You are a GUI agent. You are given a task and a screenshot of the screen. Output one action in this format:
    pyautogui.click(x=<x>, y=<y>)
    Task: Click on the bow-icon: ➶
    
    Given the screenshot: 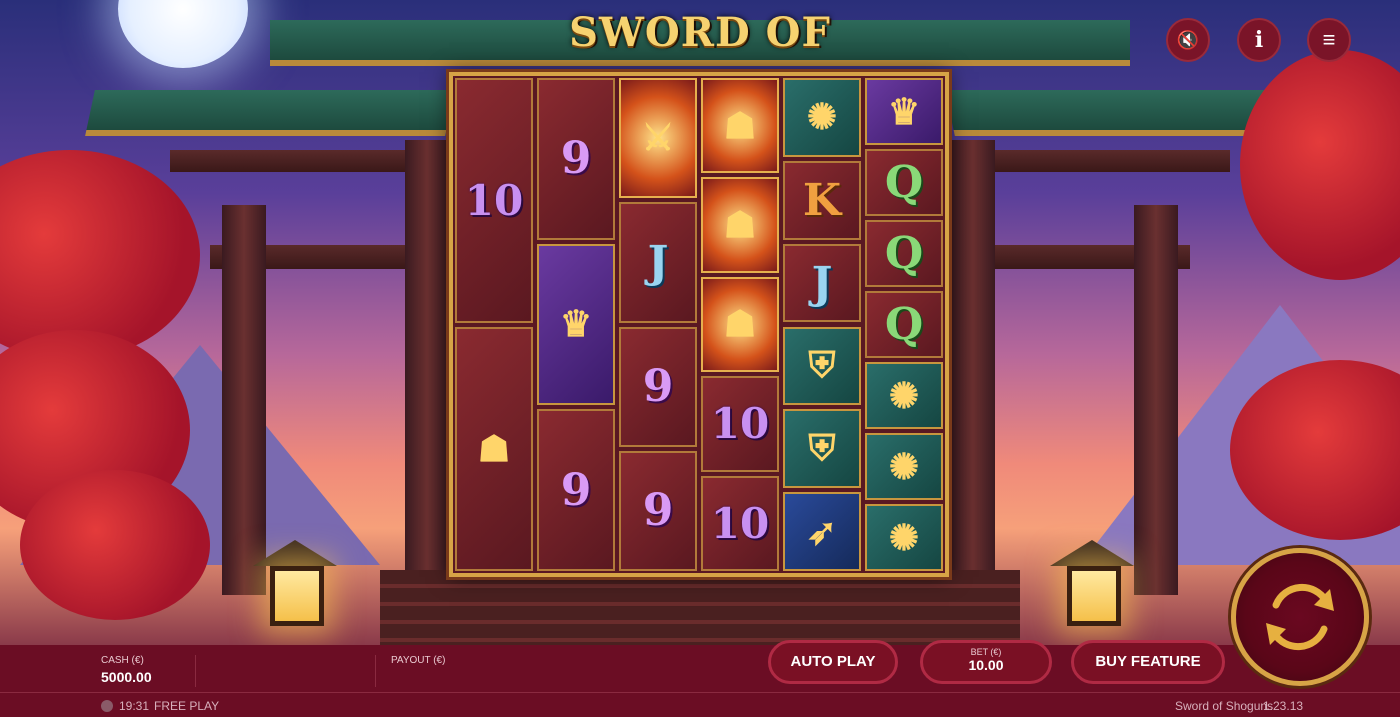 What is the action you would take?
    pyautogui.click(x=822, y=531)
    